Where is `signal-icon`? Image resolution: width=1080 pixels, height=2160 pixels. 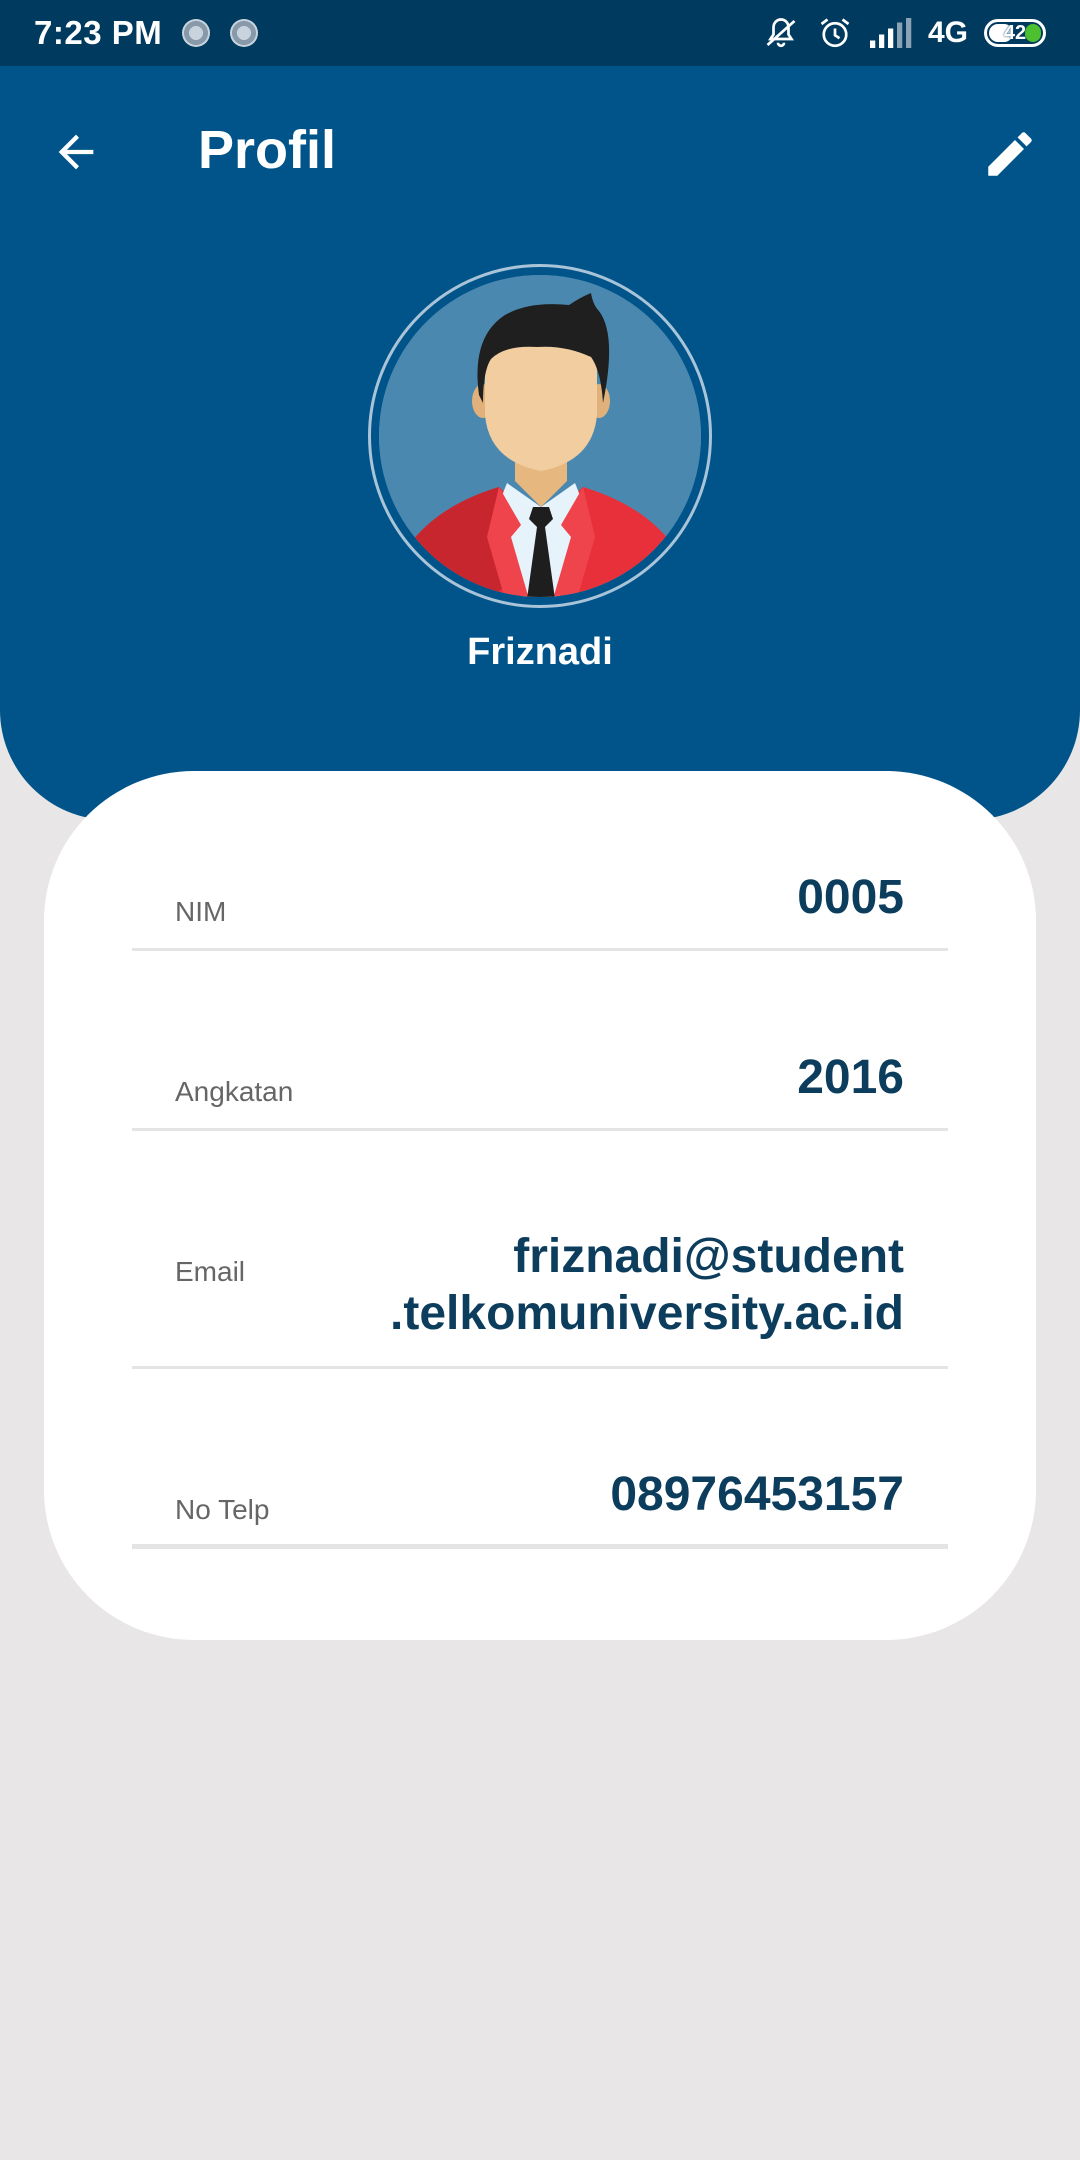 signal-icon is located at coordinates (890, 33).